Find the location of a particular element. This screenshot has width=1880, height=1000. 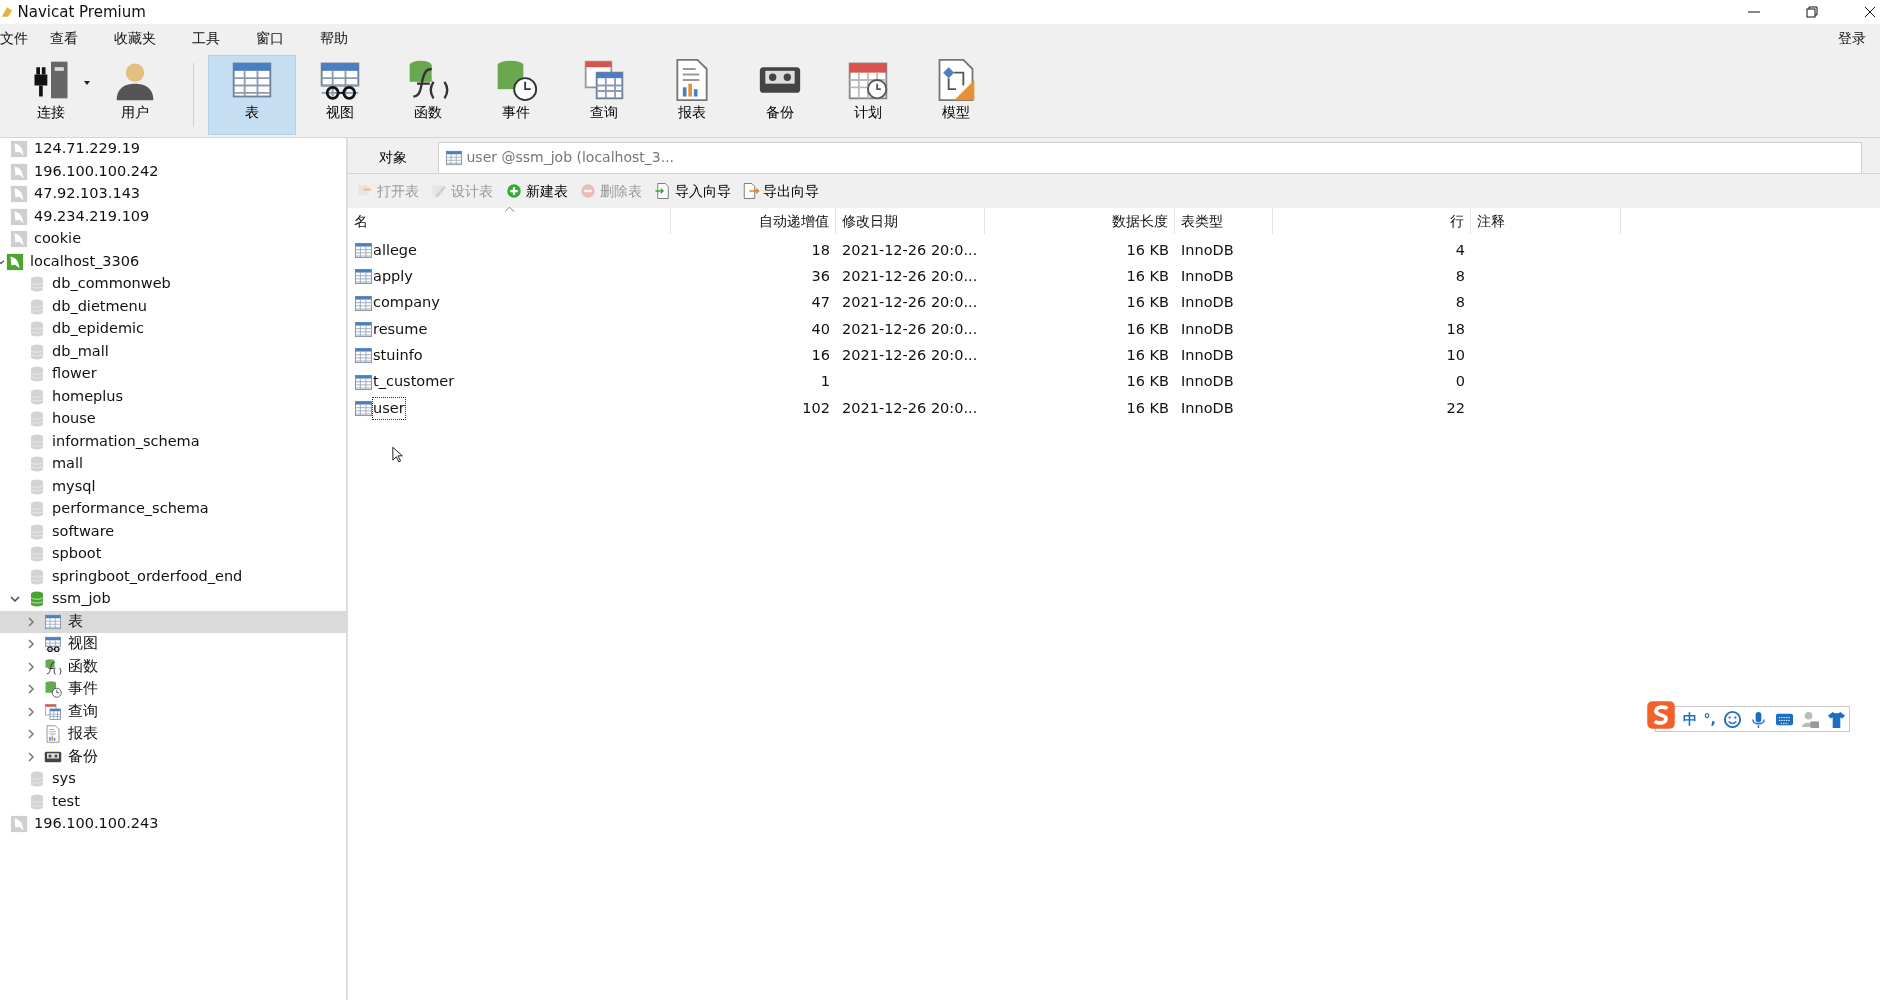

tree-item: 47.92.103.143 is located at coordinates (173, 194).